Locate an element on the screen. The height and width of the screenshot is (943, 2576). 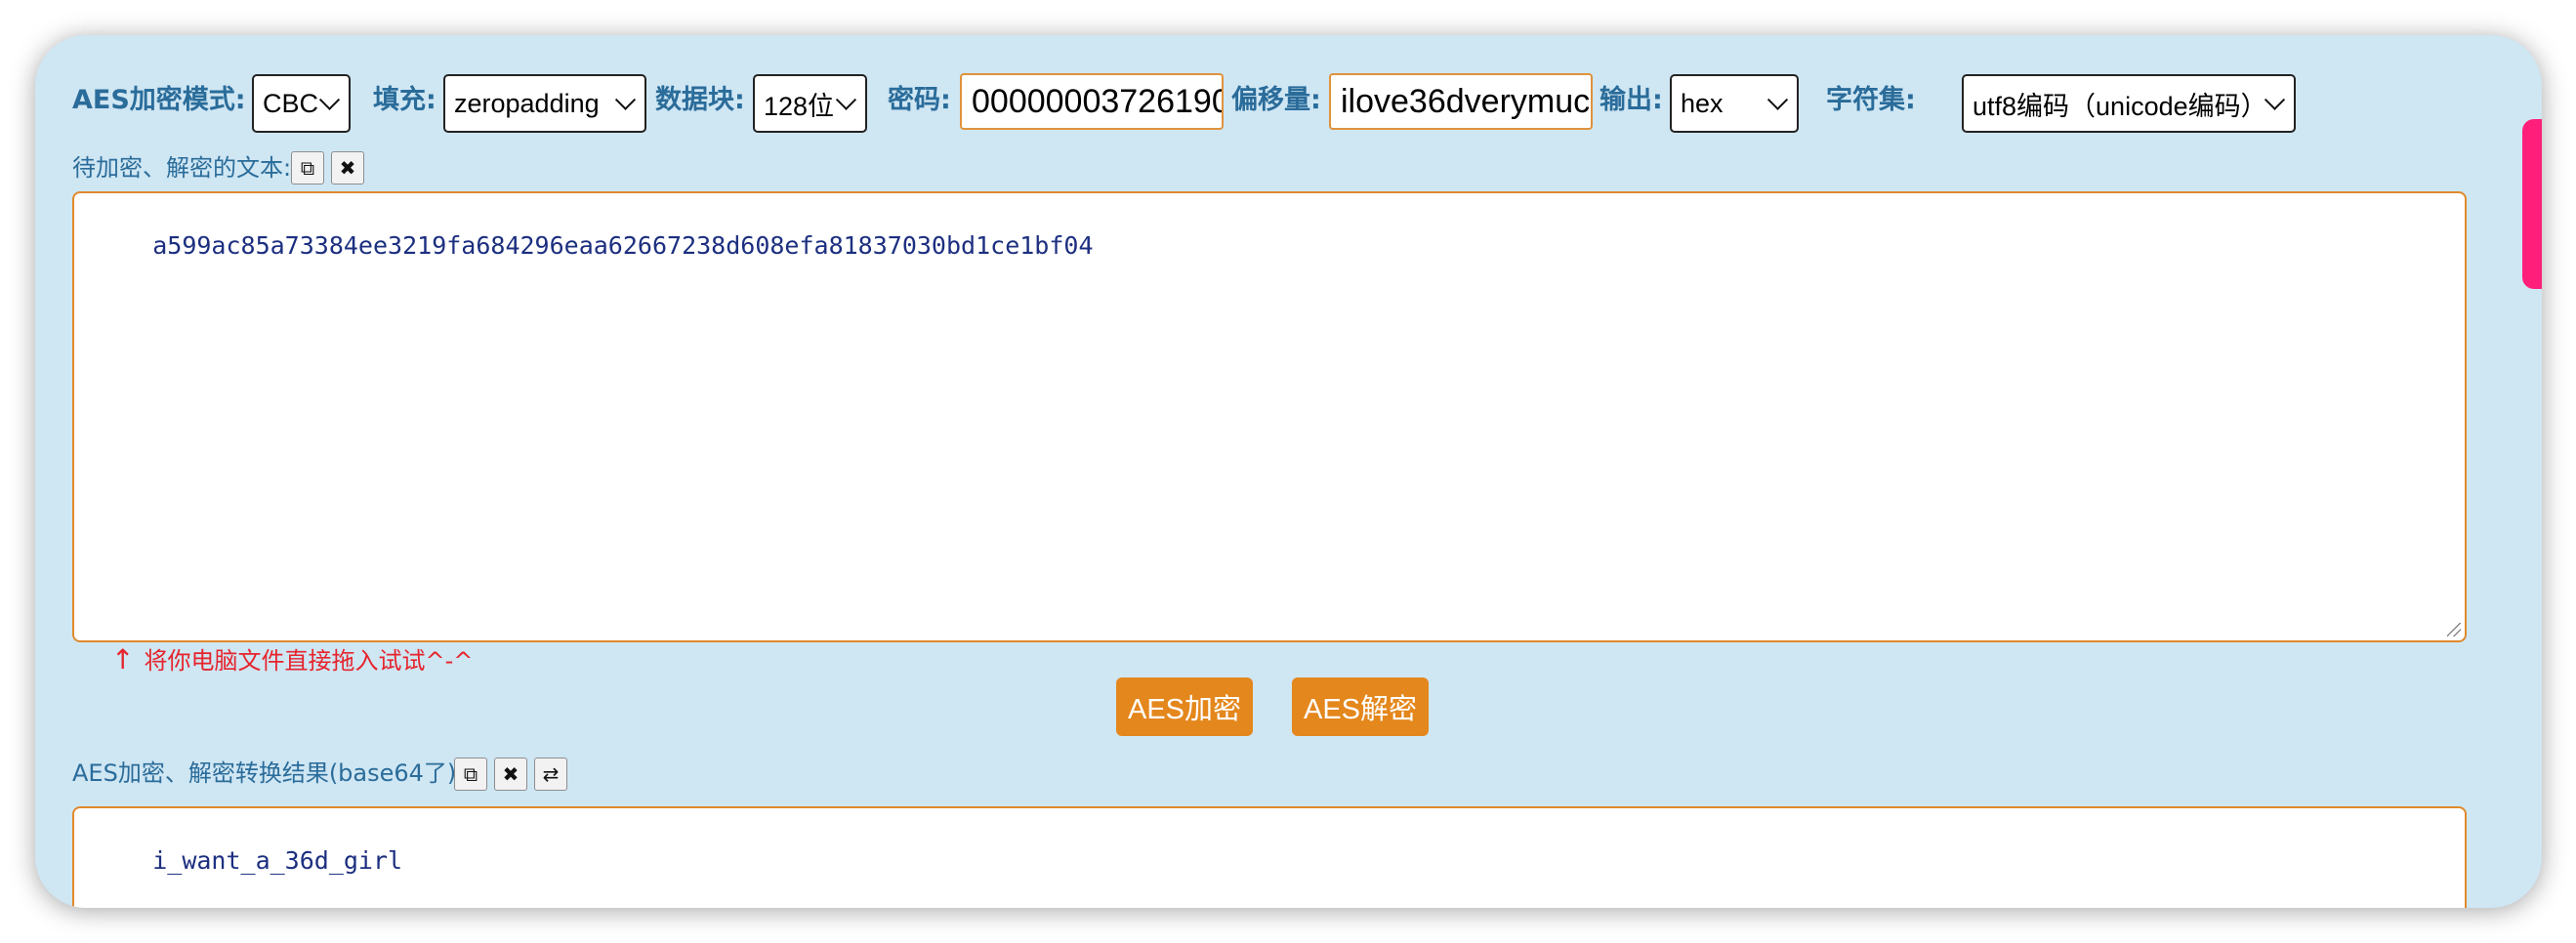
padding-label: 填充: is located at coordinates (404, 100).